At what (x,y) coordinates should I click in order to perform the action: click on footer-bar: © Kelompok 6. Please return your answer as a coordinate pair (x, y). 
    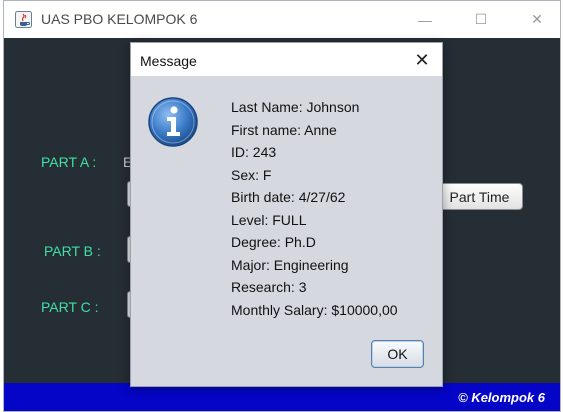
    Looking at the image, I should click on (282, 397).